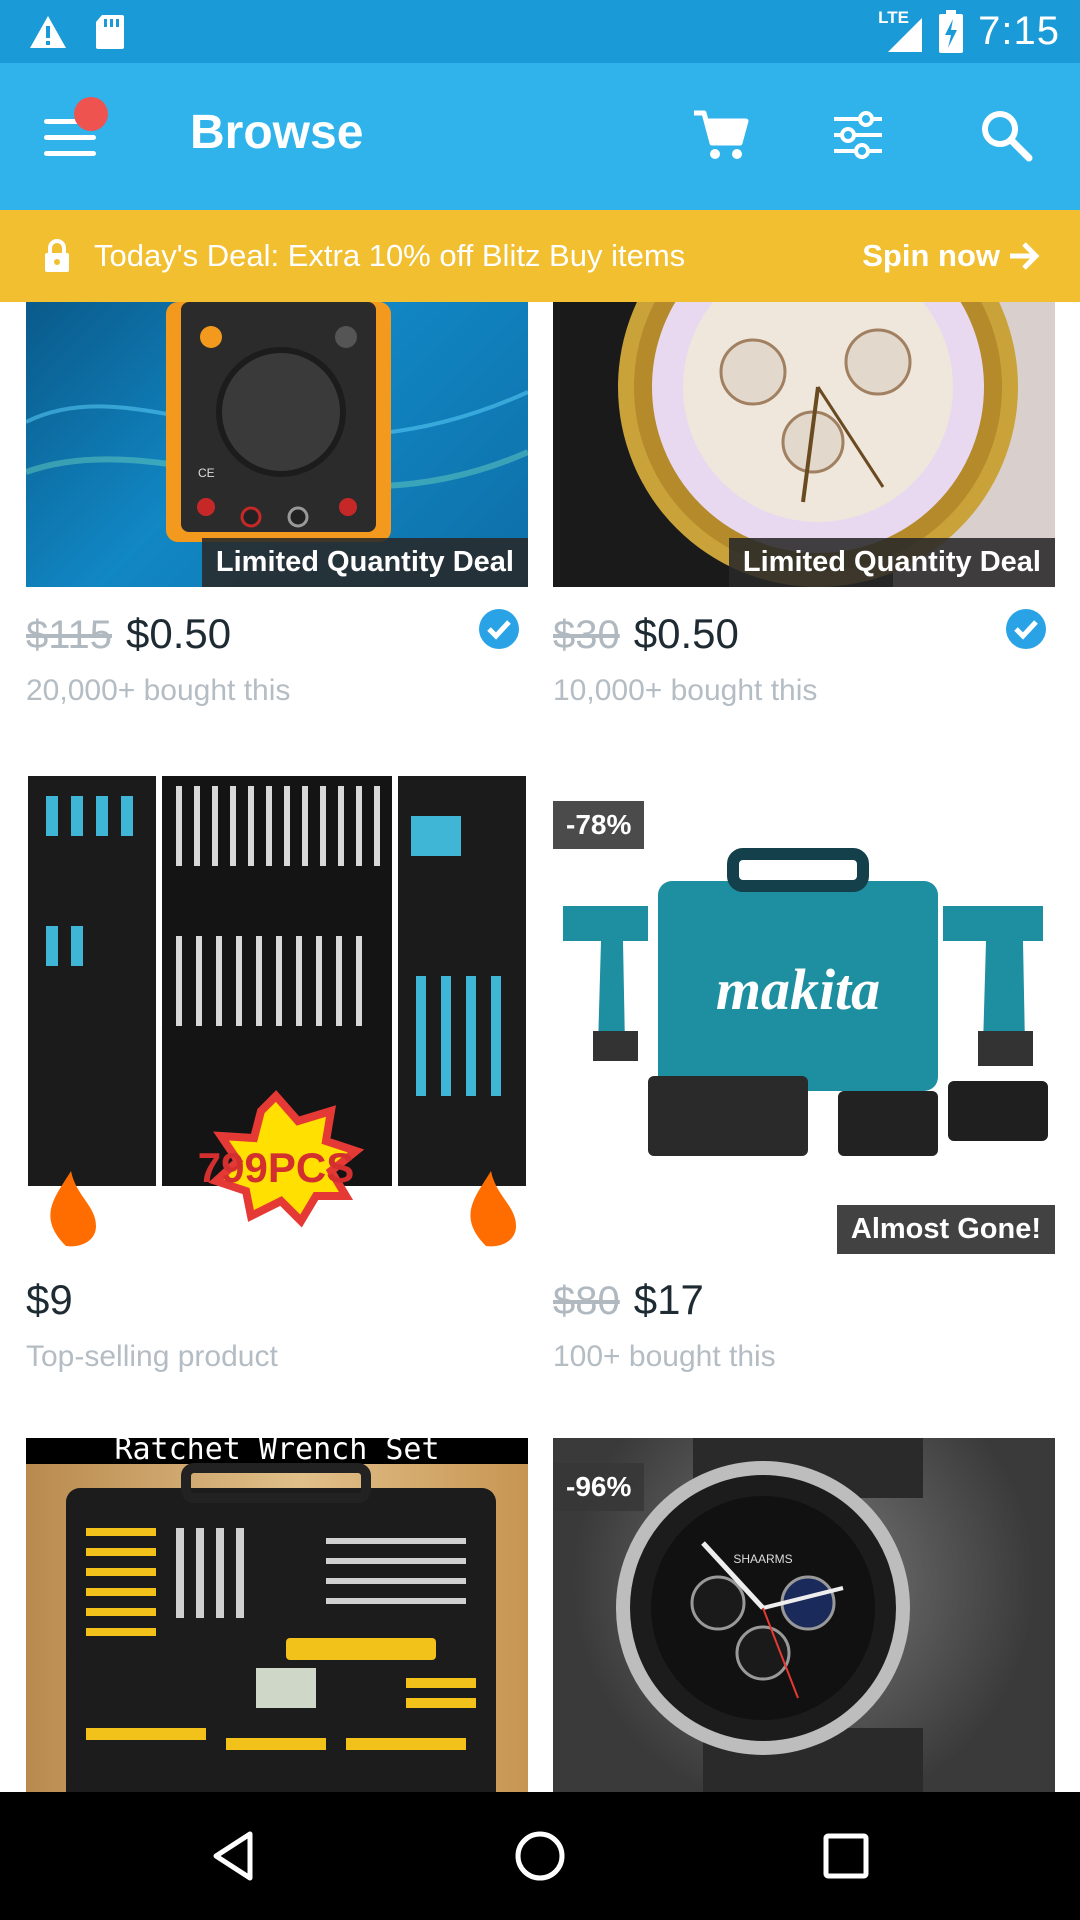 The height and width of the screenshot is (1920, 1080). What do you see at coordinates (57, 255) in the screenshot?
I see `lock-icon` at bounding box center [57, 255].